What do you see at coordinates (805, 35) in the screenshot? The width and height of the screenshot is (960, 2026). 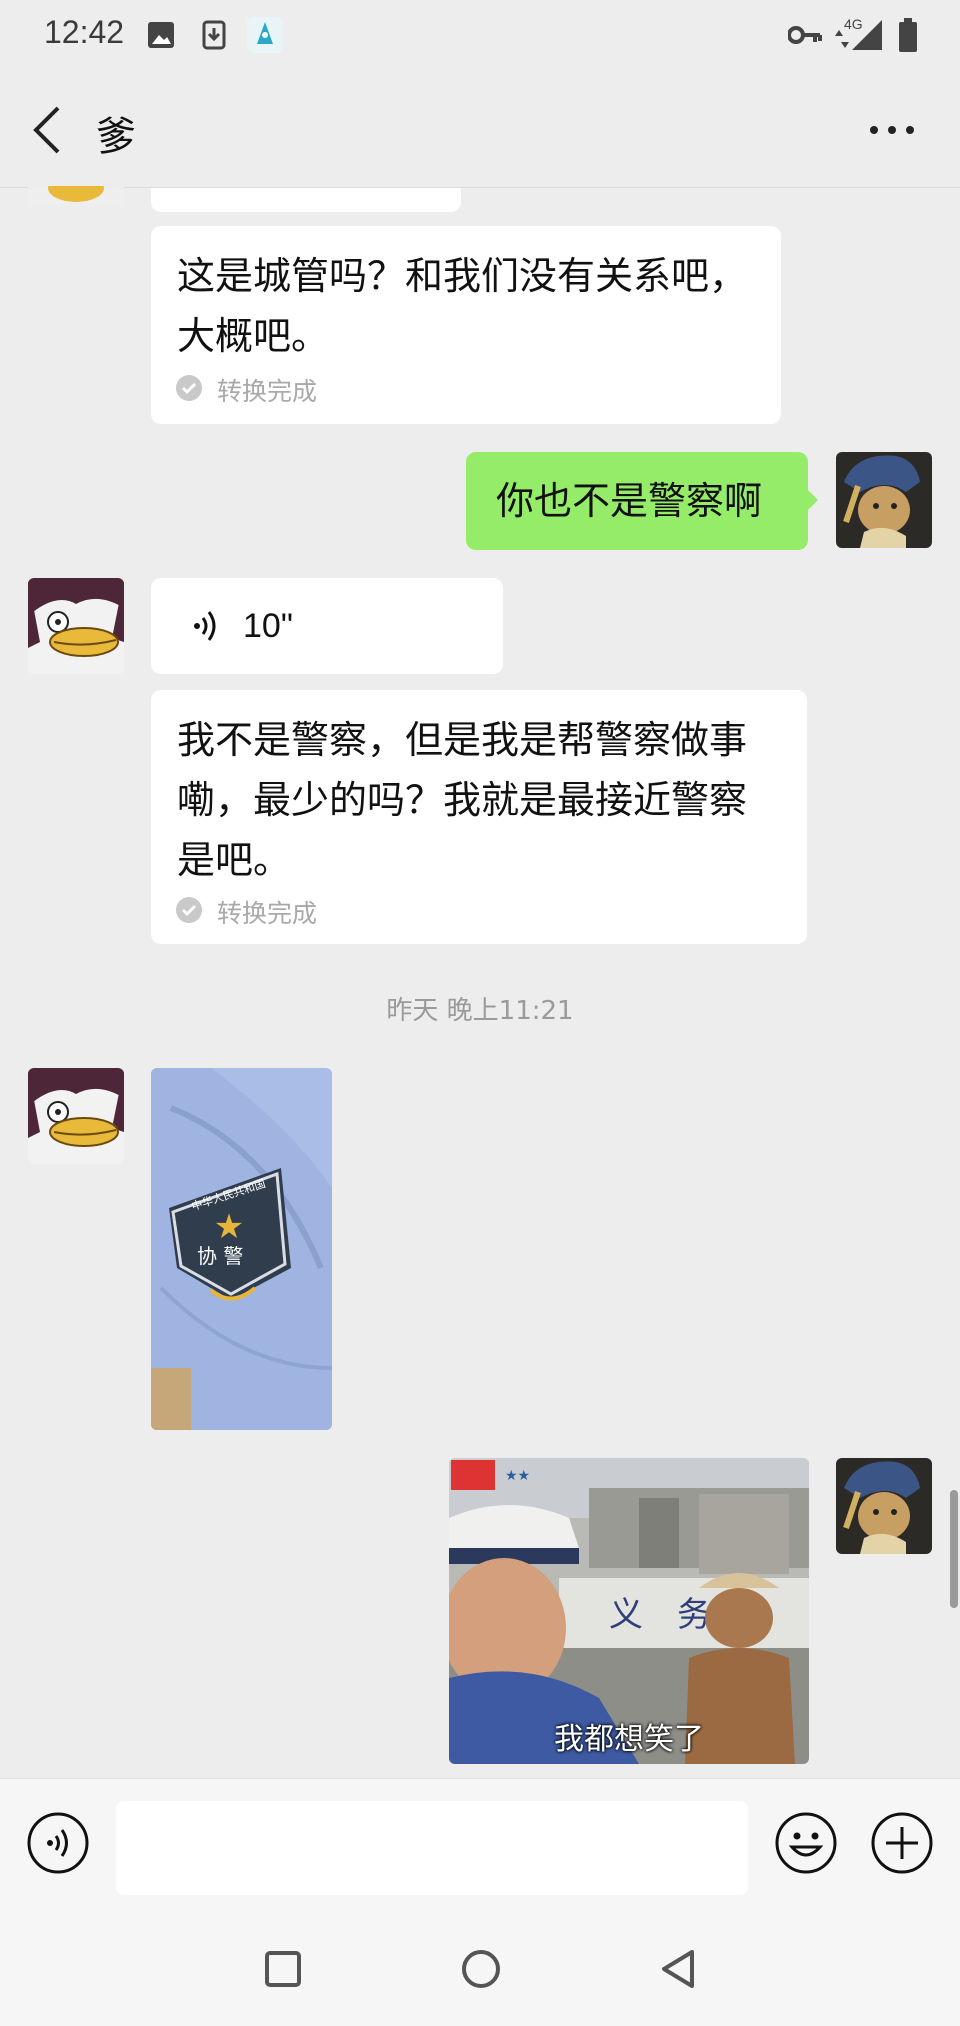 I see `vpn-key-icon` at bounding box center [805, 35].